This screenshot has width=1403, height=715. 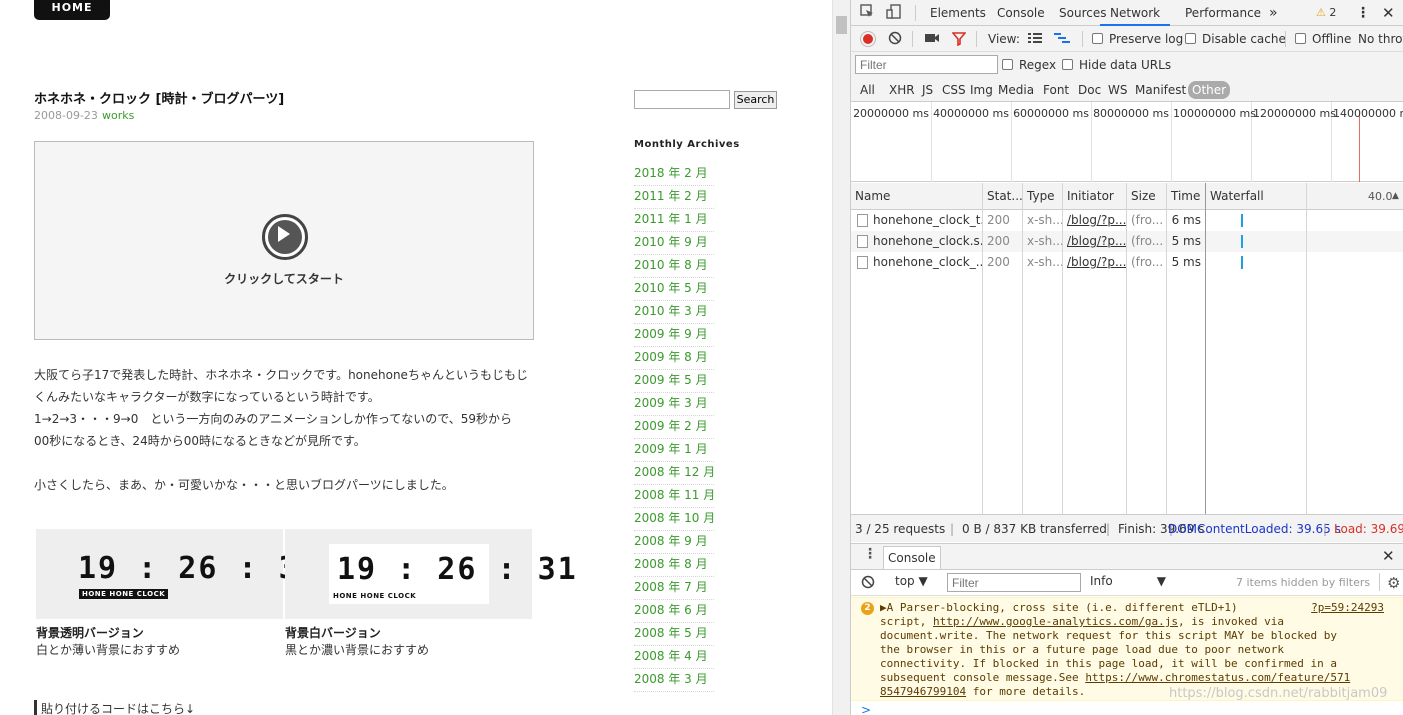 What do you see at coordinates (841, 357) in the screenshot?
I see `page-scrollbar` at bounding box center [841, 357].